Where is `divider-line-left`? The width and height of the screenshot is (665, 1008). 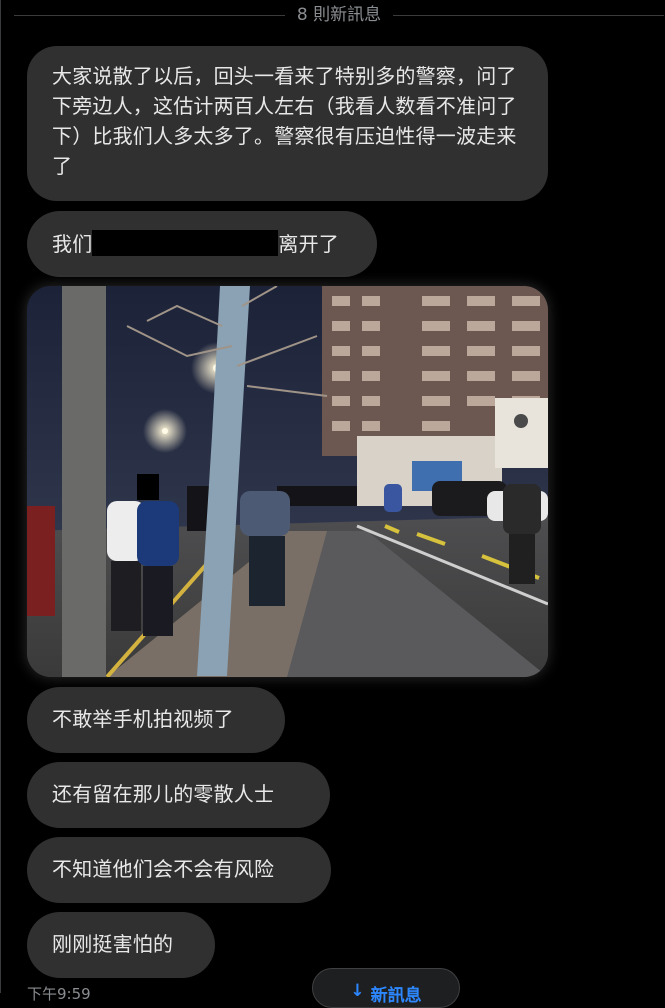
divider-line-left is located at coordinates (149, 15).